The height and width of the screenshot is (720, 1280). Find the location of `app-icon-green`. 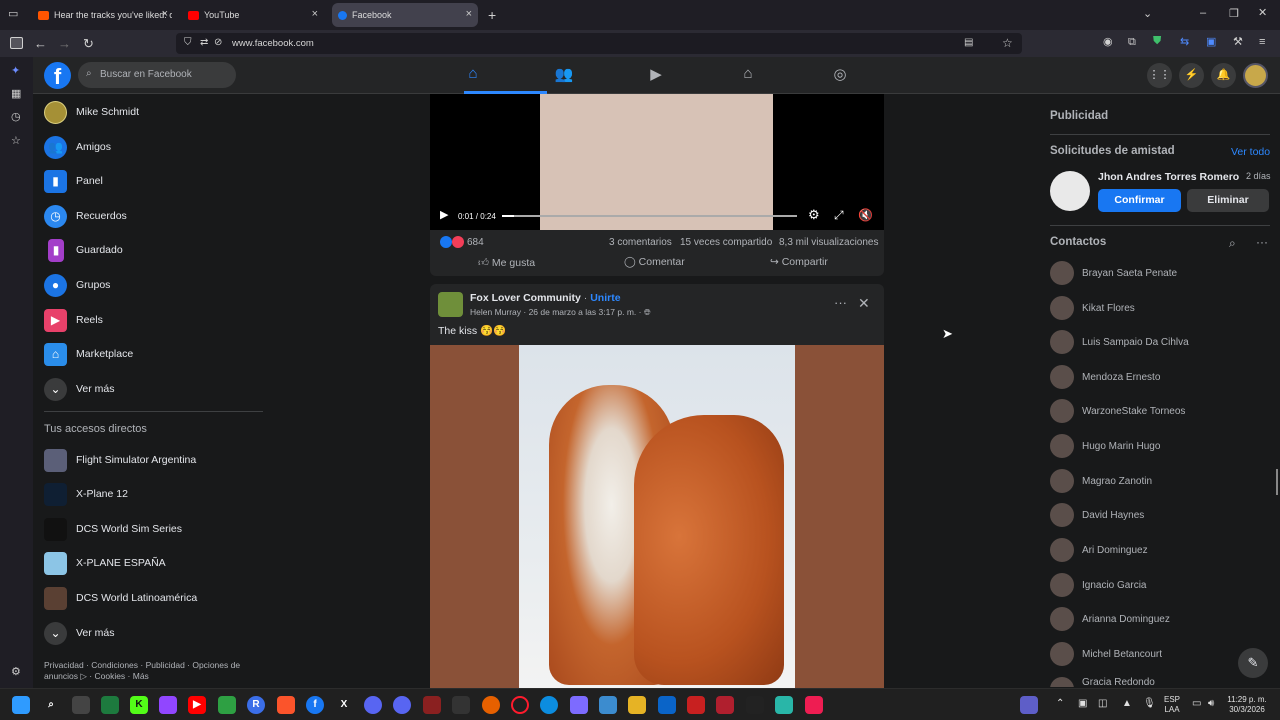

app-icon-green is located at coordinates (227, 705).